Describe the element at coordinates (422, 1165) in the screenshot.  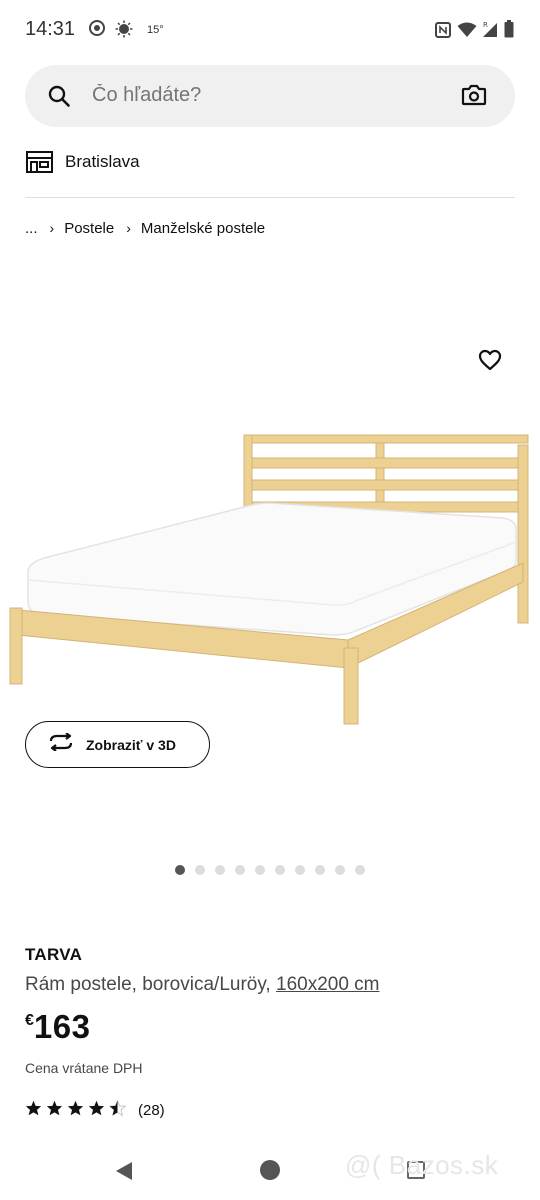
I see `watermark-text: @( Bazos.sk` at that location.